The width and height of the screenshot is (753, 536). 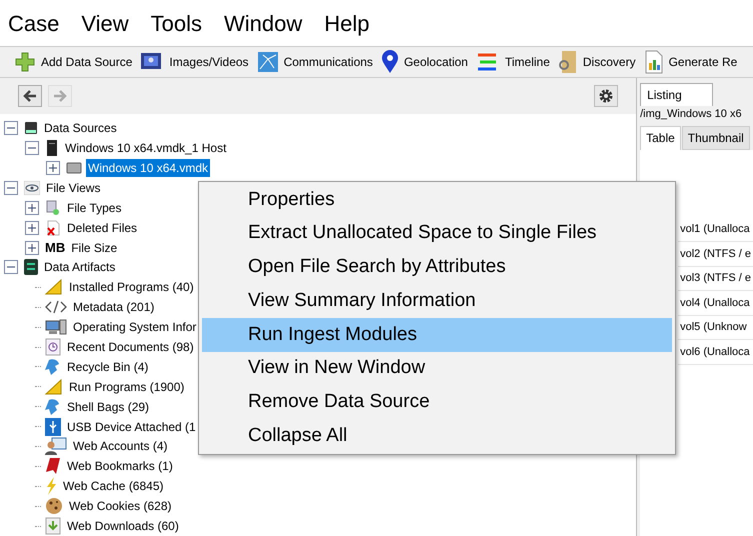 What do you see at coordinates (677, 94) in the screenshot?
I see `tab: Listing` at bounding box center [677, 94].